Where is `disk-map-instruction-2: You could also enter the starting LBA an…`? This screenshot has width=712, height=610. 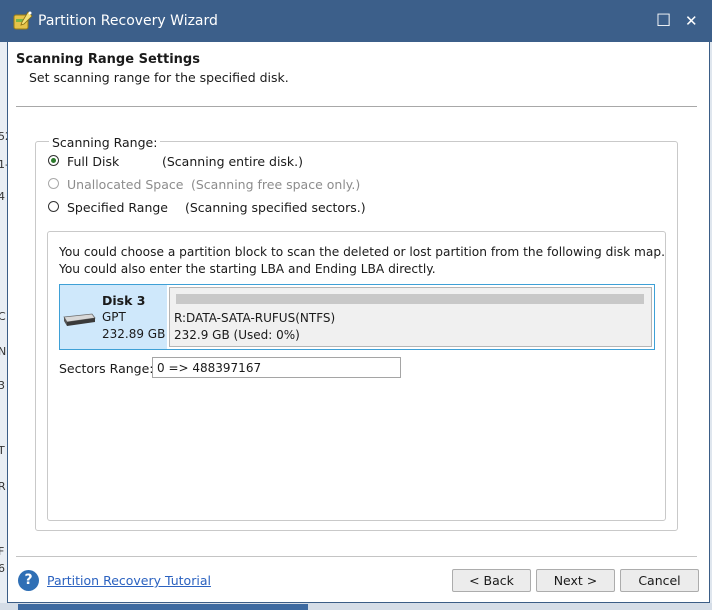 disk-map-instruction-2: You could also enter the starting LBA an… is located at coordinates (247, 269).